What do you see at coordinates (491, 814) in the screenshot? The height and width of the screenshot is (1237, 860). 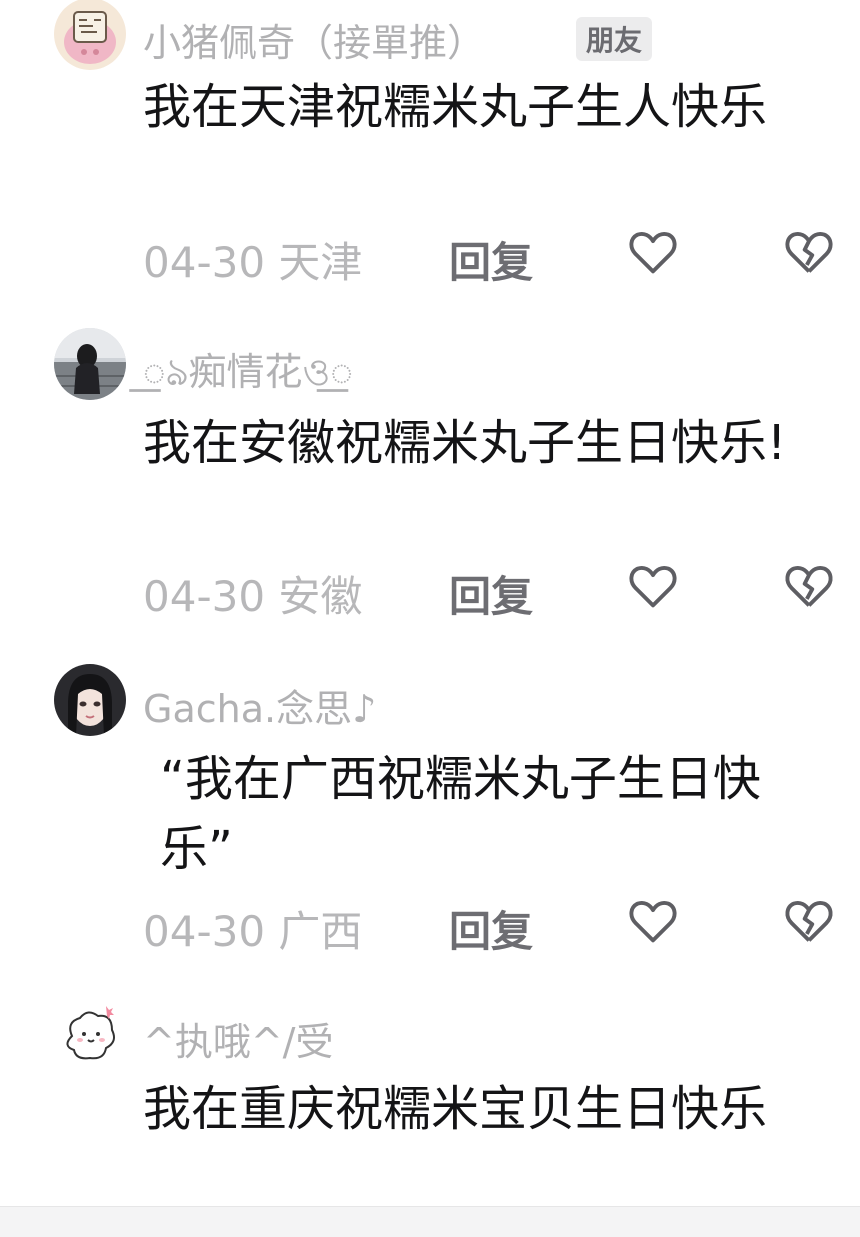 I see `comment-text: “我在广西祝糯米丸子生日快乐”` at bounding box center [491, 814].